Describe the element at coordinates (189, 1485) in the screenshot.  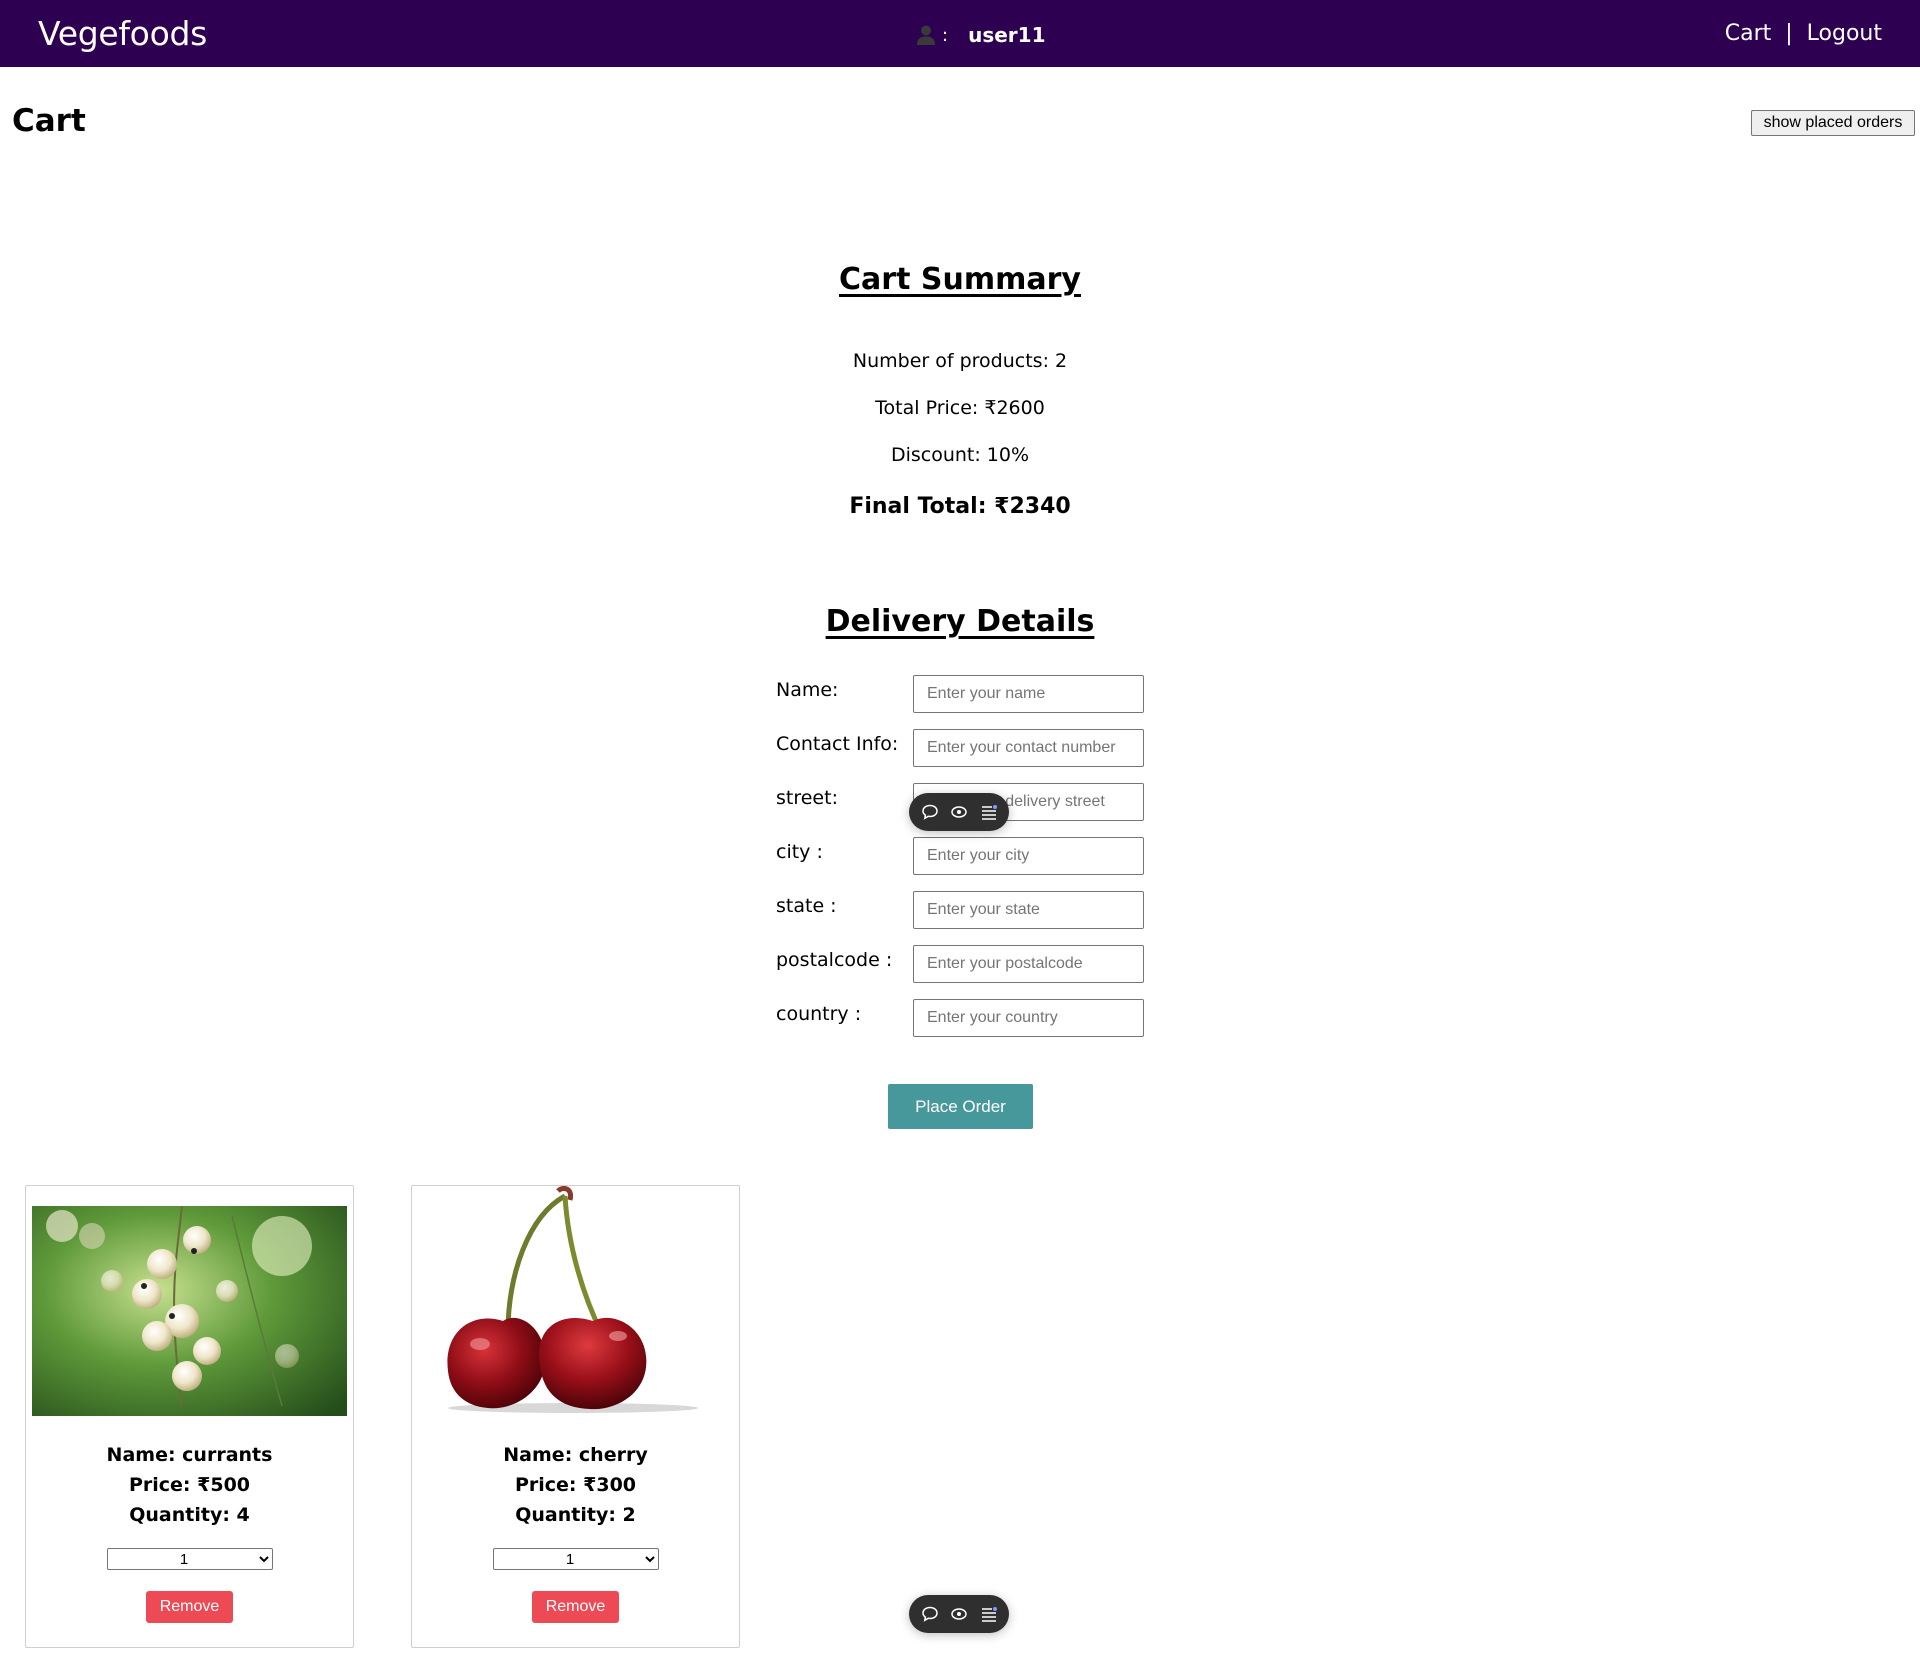
I see `product-price: Price: ₹500` at that location.